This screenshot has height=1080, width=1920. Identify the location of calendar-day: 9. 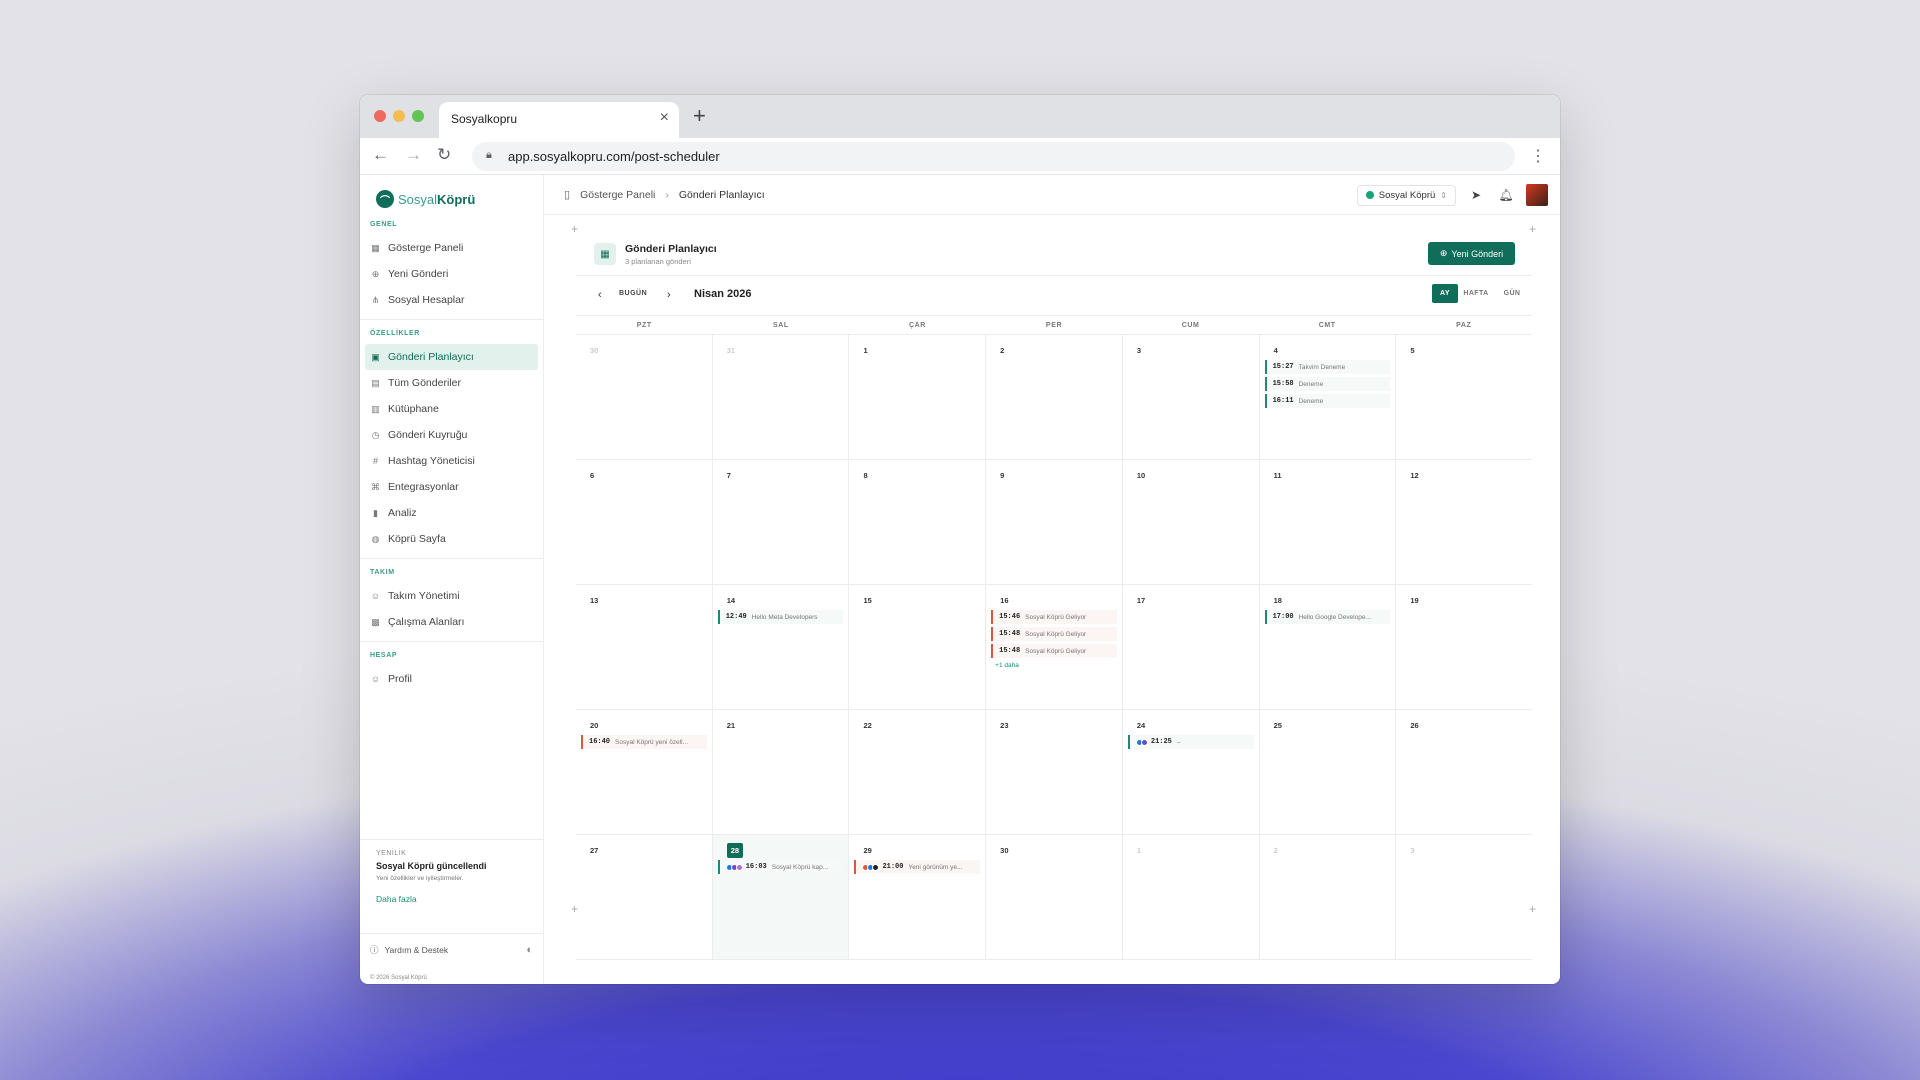
(1054, 522).